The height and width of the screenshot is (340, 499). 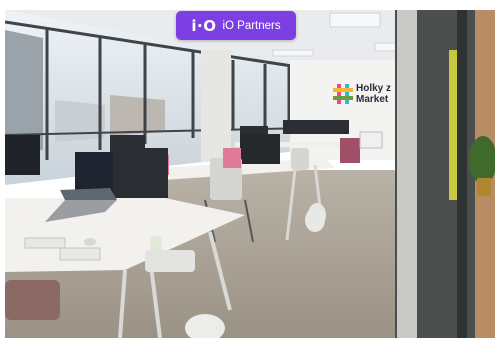 What do you see at coordinates (88, 194) in the screenshot?
I see `laptop-screen` at bounding box center [88, 194].